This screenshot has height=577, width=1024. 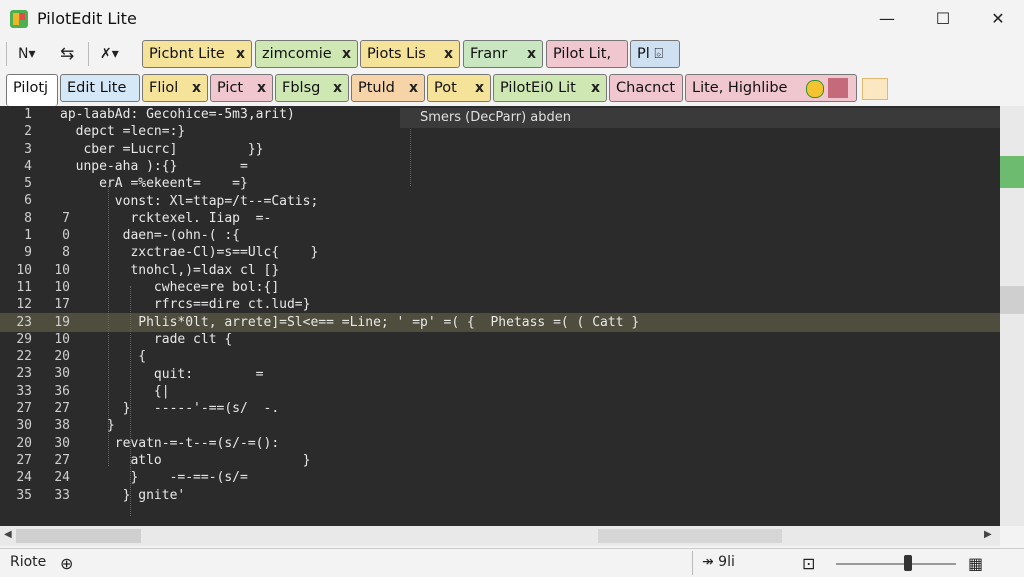 I want to click on line-number: 23, so click(x=24, y=374).